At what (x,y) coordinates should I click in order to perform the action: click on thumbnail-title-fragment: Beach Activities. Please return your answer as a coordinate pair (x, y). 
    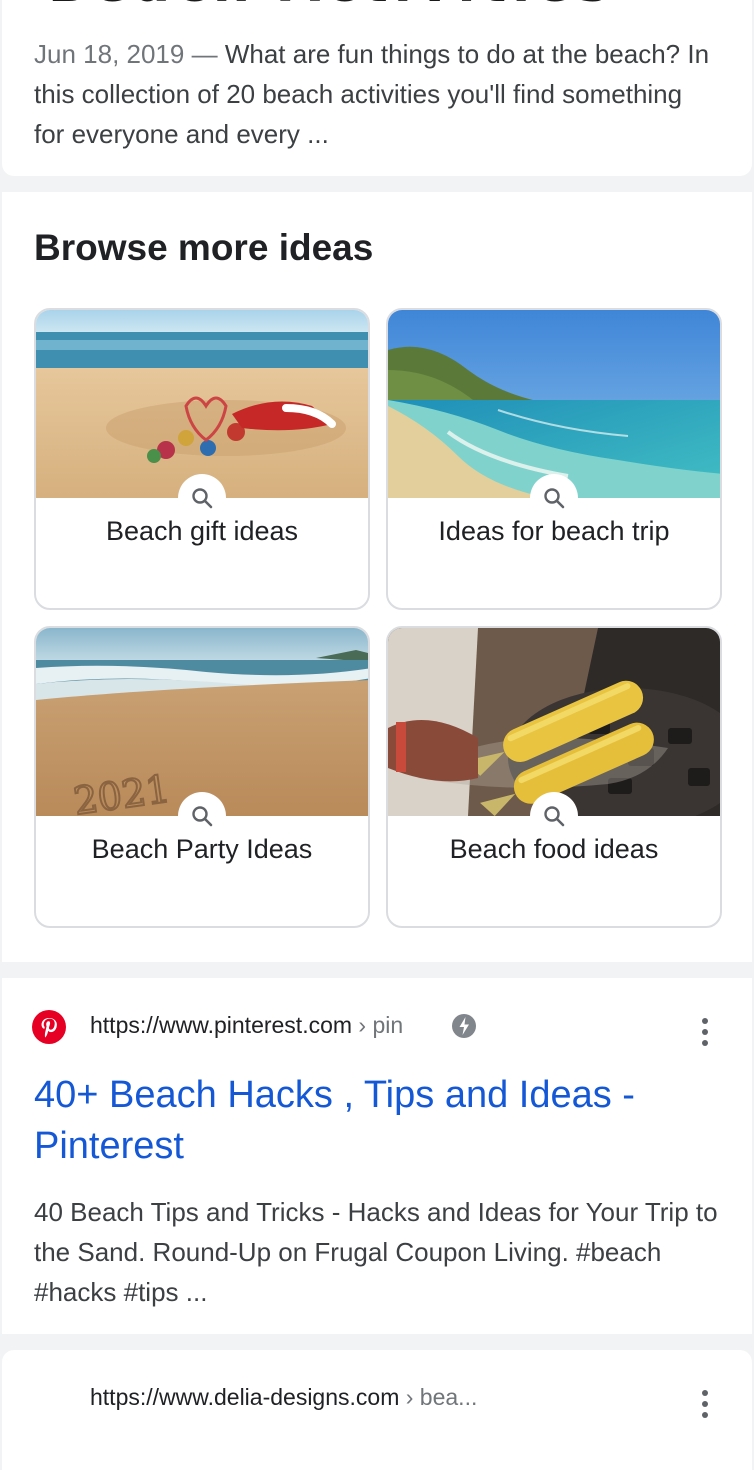
    Looking at the image, I should click on (331, 5).